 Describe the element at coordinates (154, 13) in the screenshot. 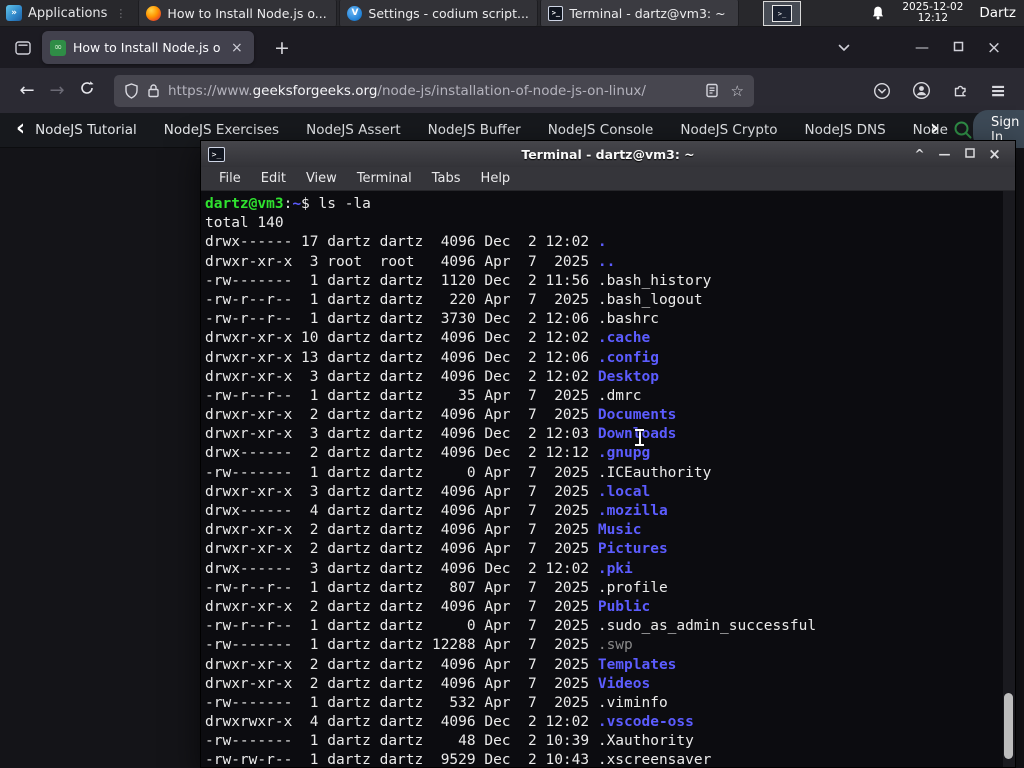

I see `firefox-icon` at that location.